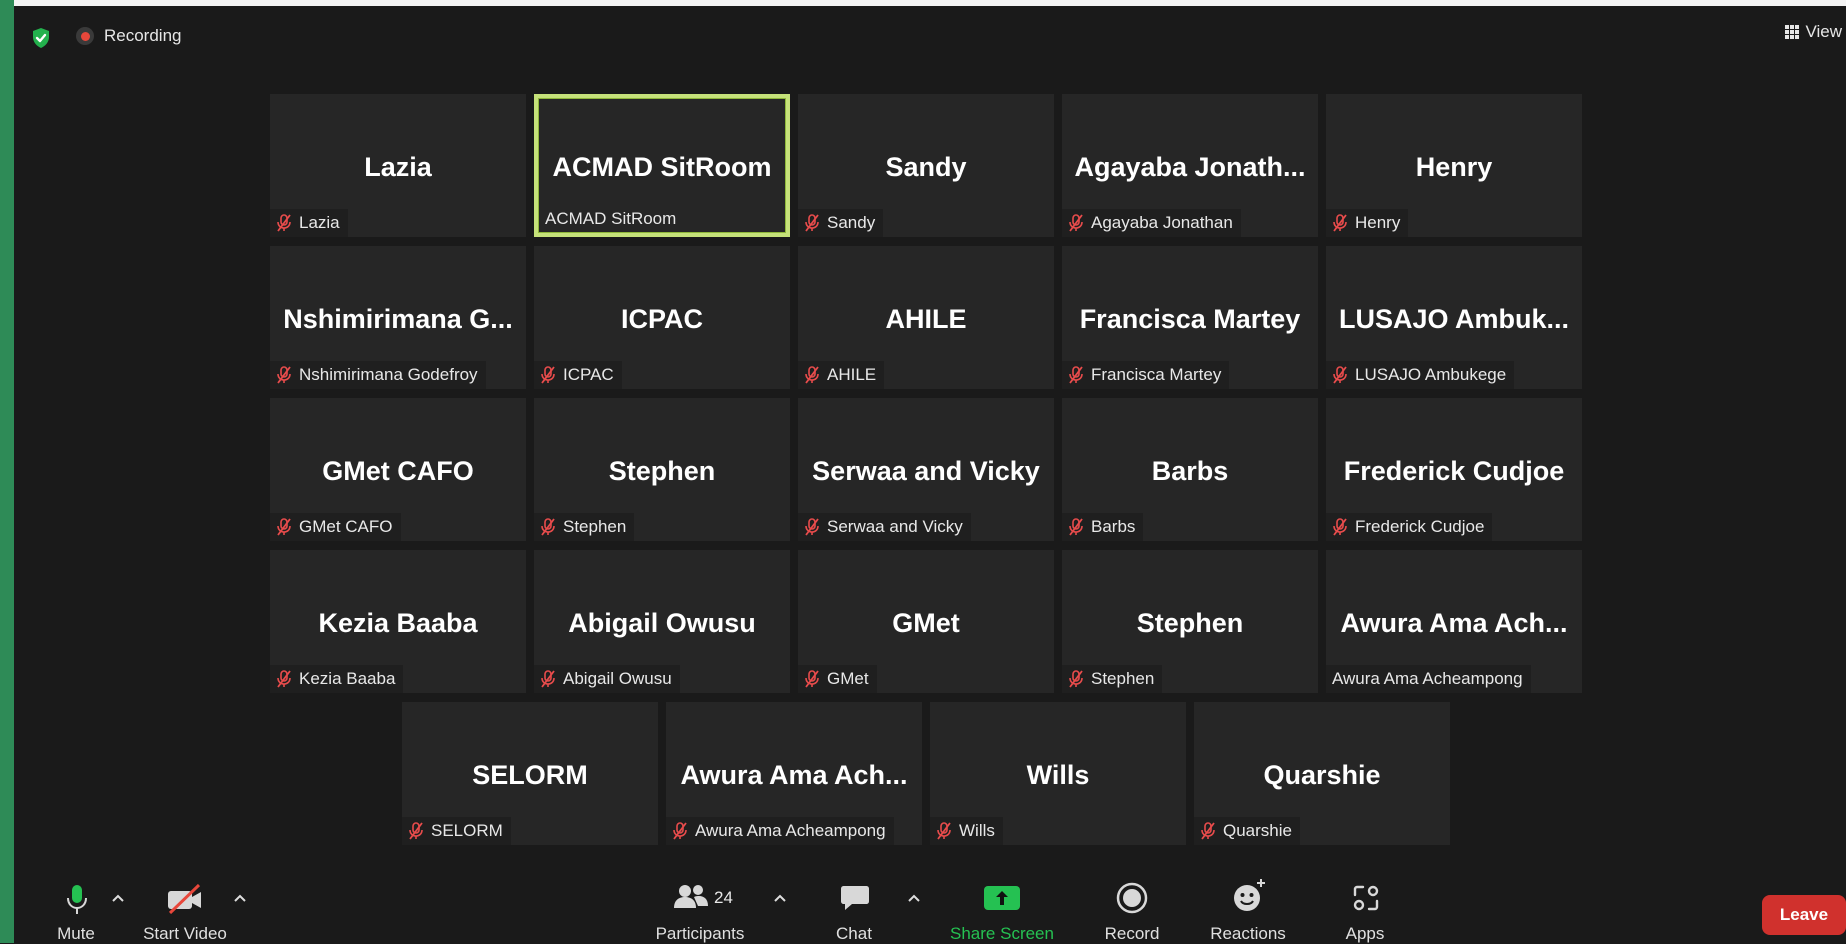 The image size is (1846, 944). What do you see at coordinates (346, 526) in the screenshot?
I see `participant-name-text: GMet CAFO` at bounding box center [346, 526].